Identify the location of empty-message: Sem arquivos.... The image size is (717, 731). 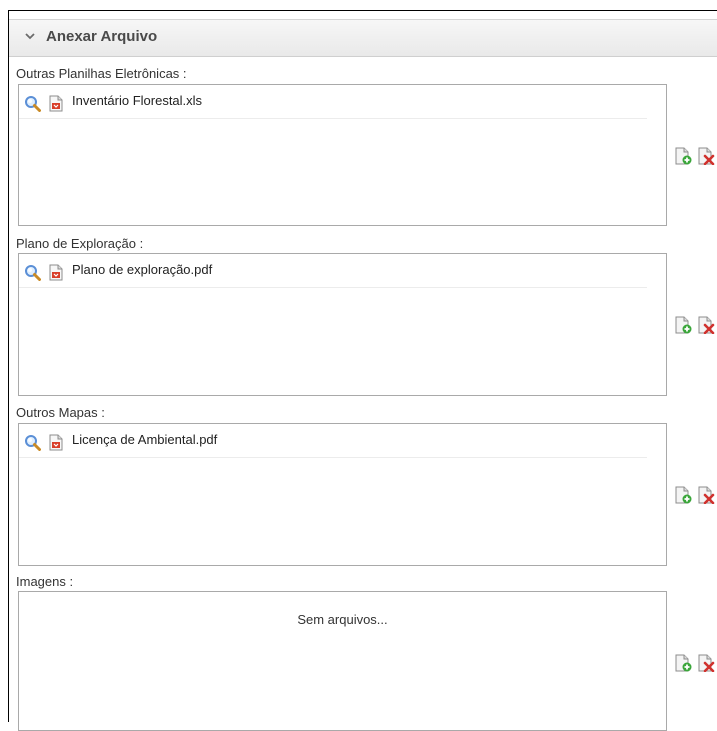
(342, 619).